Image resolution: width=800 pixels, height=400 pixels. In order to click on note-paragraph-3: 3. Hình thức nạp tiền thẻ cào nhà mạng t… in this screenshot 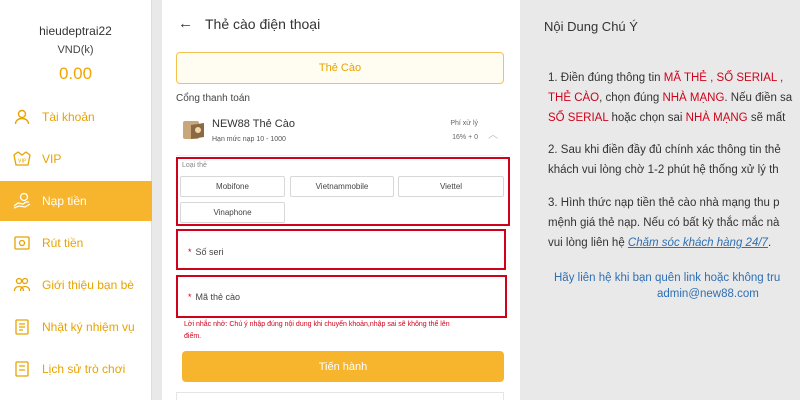, I will do `click(663, 223)`.